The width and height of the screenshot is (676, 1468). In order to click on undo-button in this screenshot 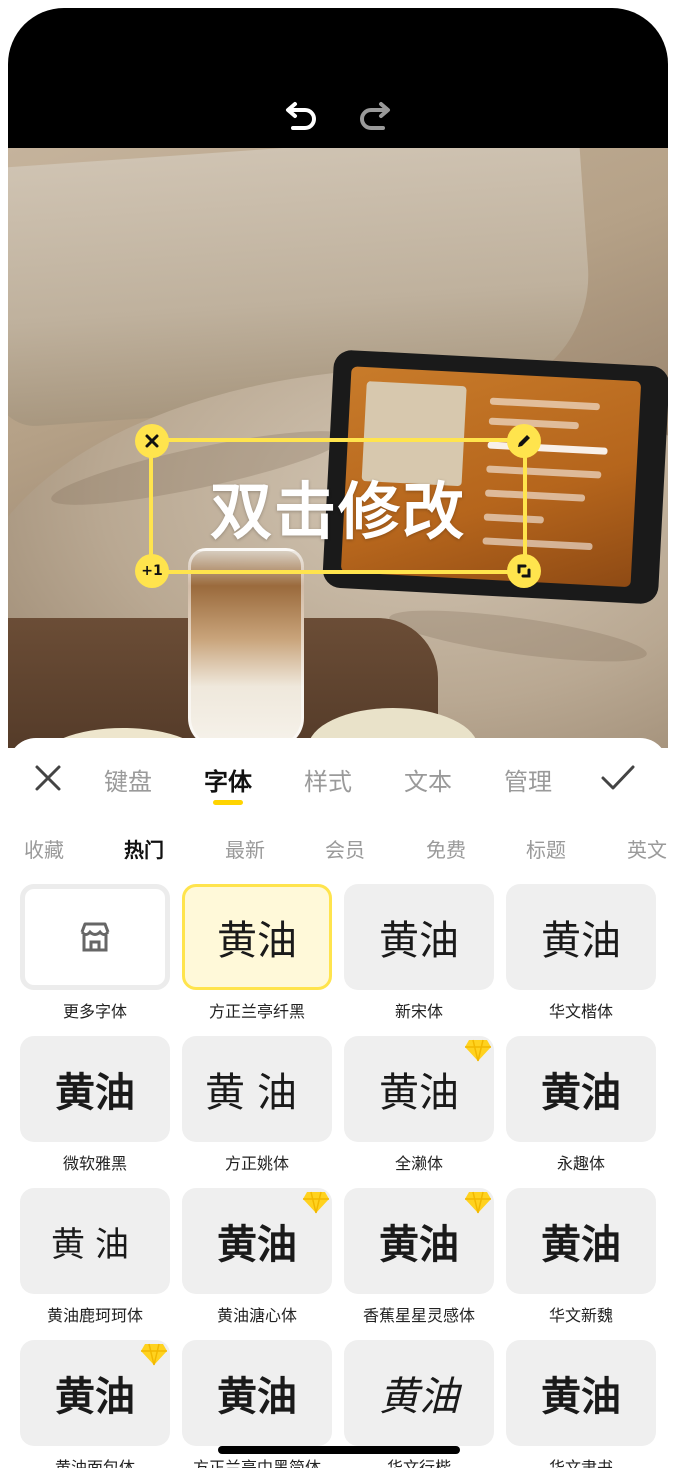, I will do `click(302, 114)`.